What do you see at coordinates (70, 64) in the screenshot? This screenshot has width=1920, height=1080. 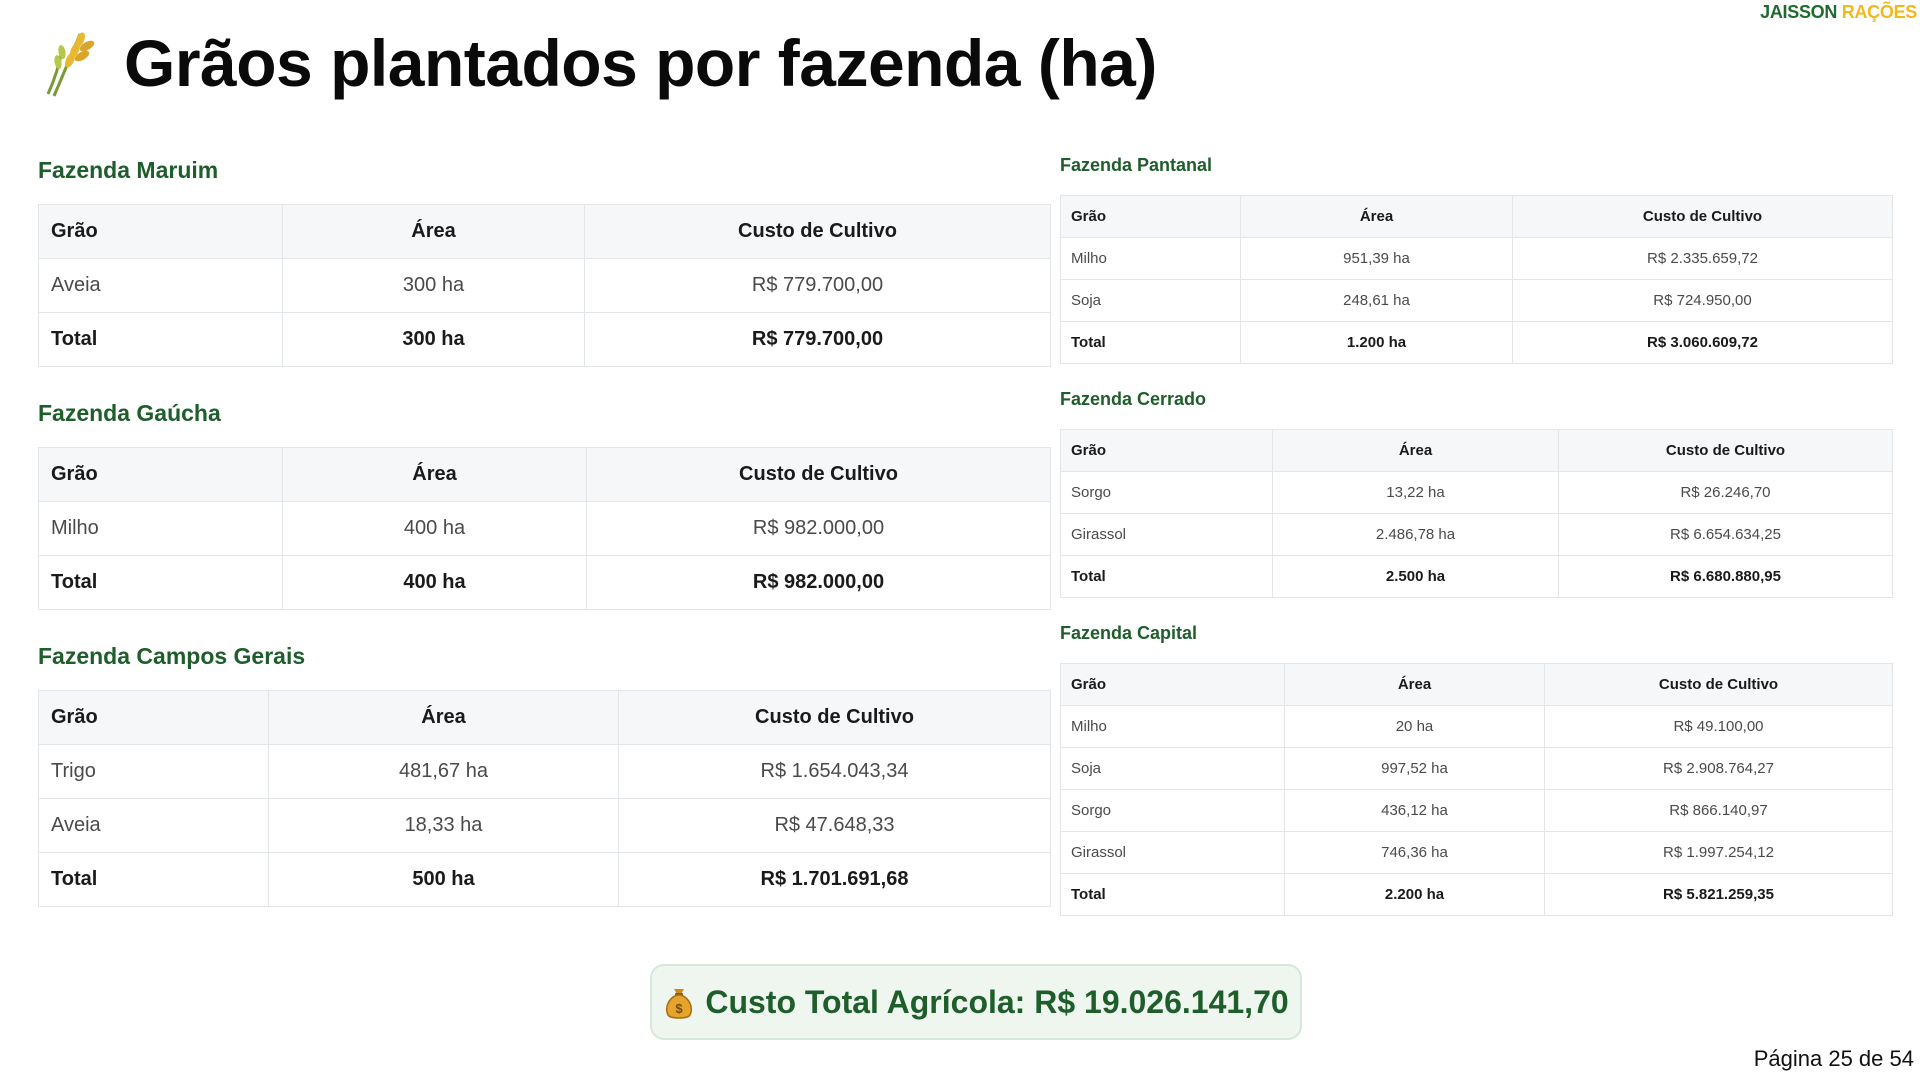 I see `sheaf-of-rice-icon` at bounding box center [70, 64].